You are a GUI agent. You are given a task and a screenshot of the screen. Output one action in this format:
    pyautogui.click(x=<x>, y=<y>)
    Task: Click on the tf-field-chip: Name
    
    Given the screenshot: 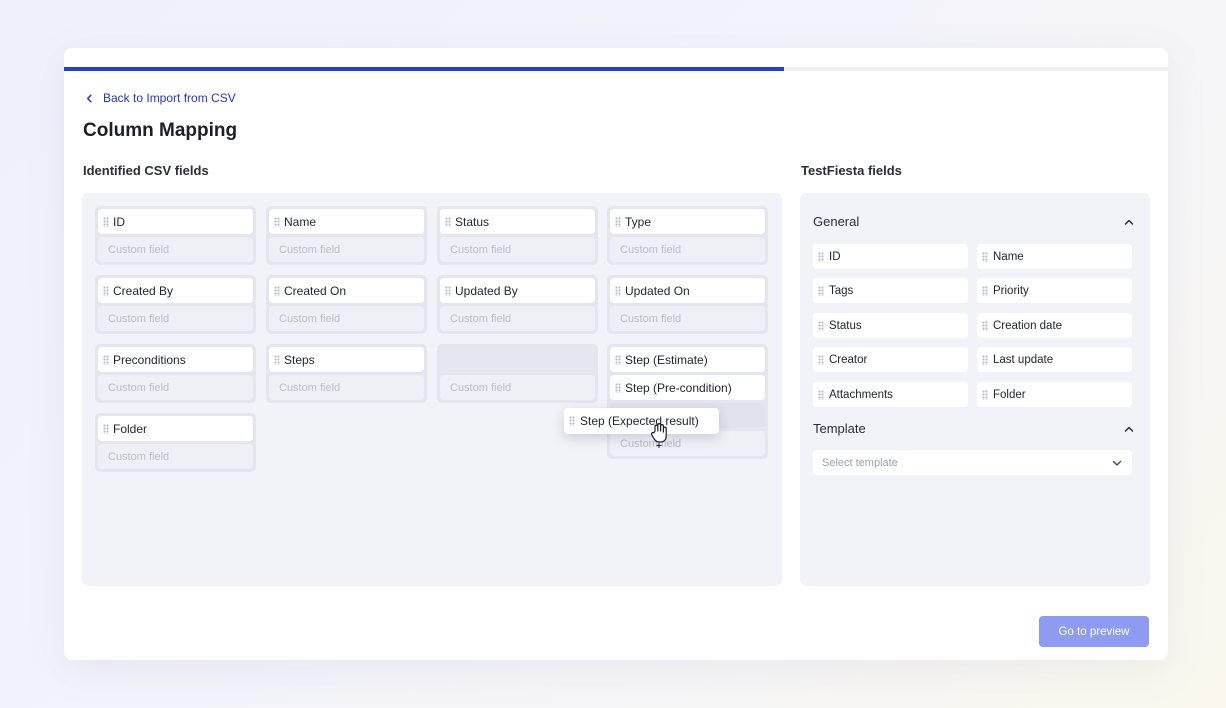 What is the action you would take?
    pyautogui.click(x=1054, y=256)
    